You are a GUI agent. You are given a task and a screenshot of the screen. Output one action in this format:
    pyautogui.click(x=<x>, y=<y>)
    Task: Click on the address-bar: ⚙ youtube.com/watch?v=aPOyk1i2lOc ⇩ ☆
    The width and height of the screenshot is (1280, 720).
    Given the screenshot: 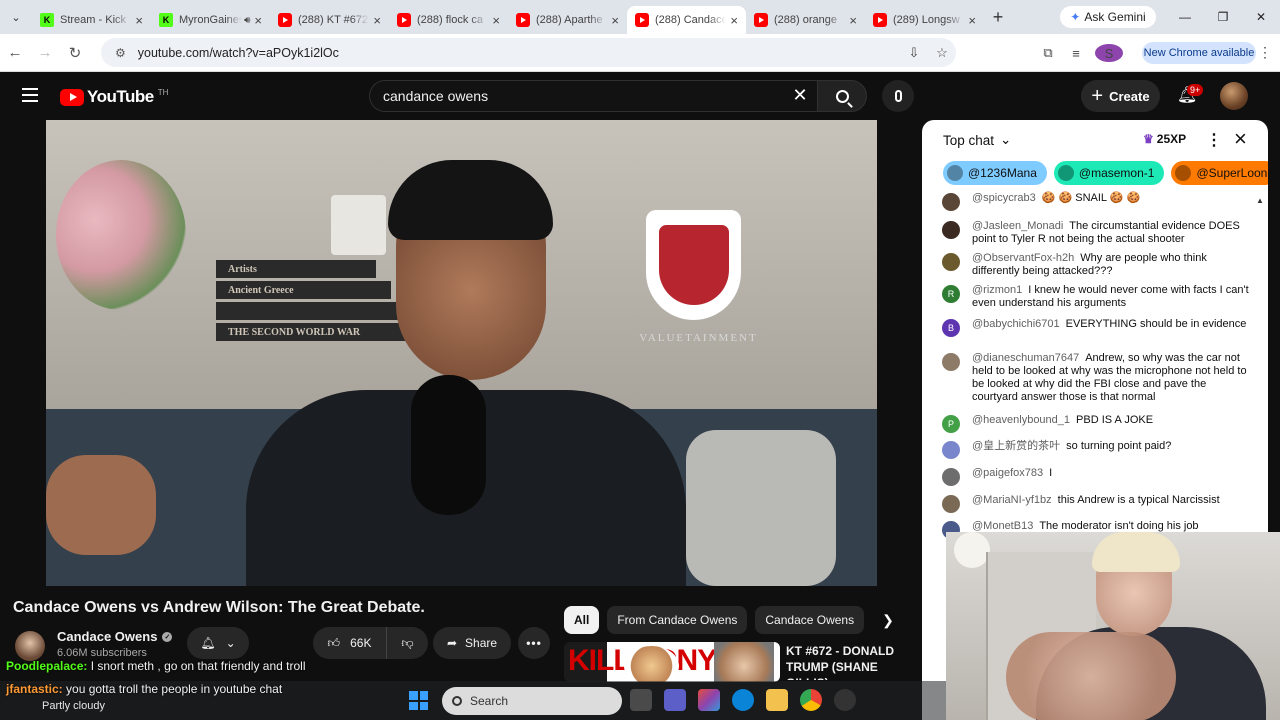 What is the action you would take?
    pyautogui.click(x=528, y=52)
    